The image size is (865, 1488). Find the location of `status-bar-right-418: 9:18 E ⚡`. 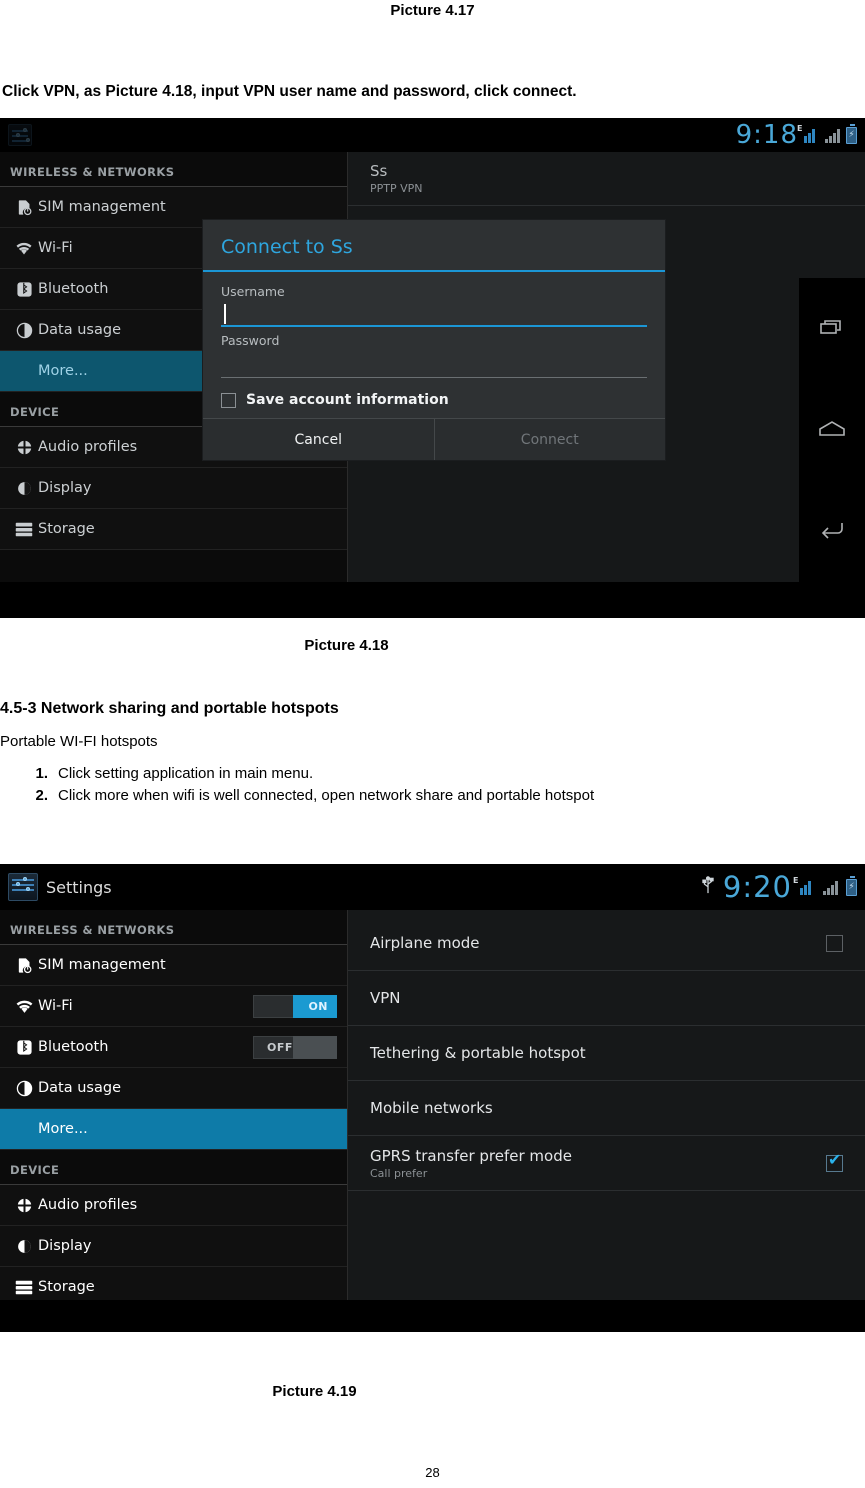

status-bar-right-418: 9:18 E ⚡ is located at coordinates (800, 135).